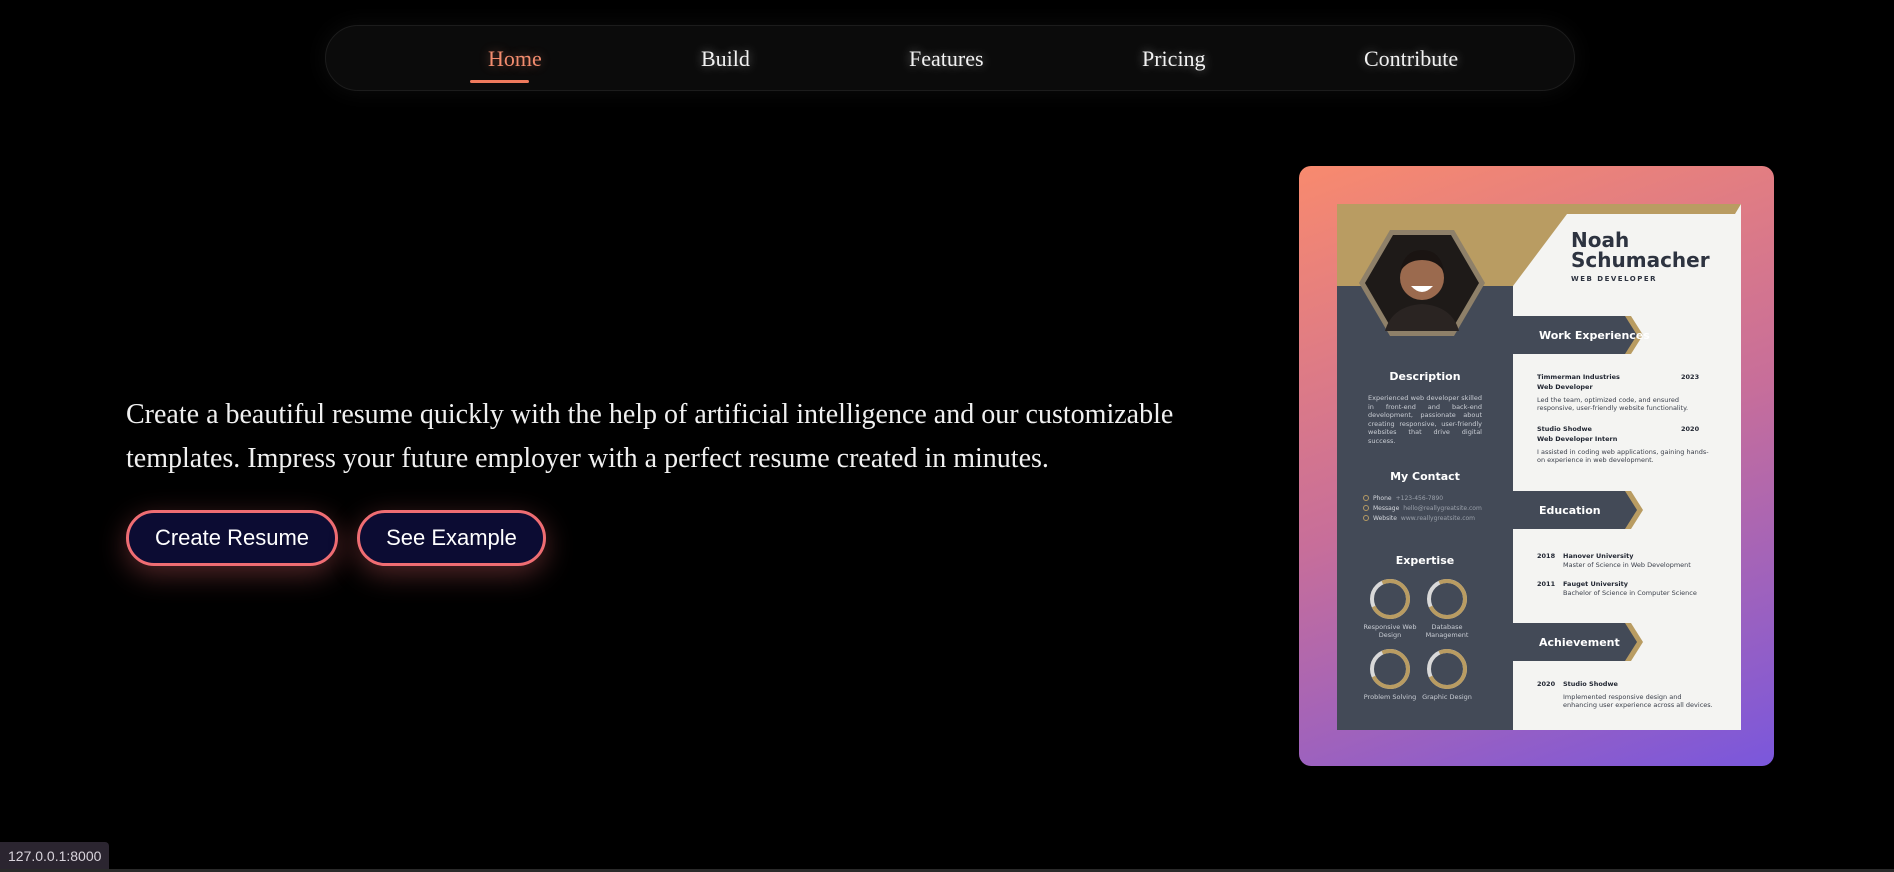 The width and height of the screenshot is (1894, 872). Describe the element at coordinates (1565, 387) in the screenshot. I see `work-role: Web Developer` at that location.